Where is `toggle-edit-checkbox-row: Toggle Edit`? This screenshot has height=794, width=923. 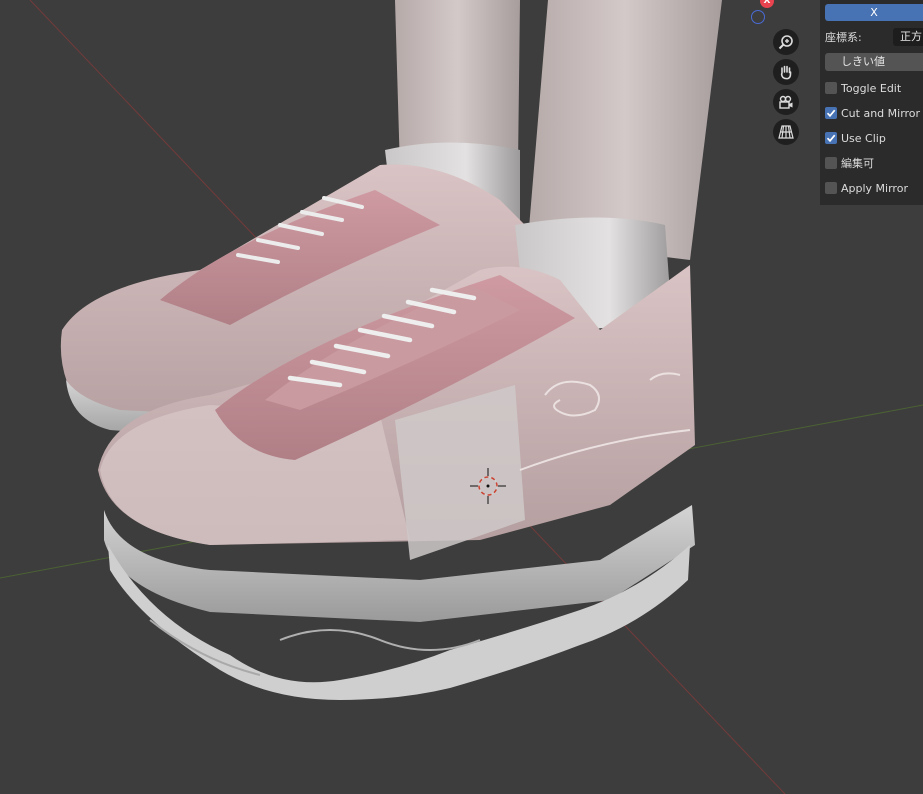 toggle-edit-checkbox-row: Toggle Edit is located at coordinates (863, 88).